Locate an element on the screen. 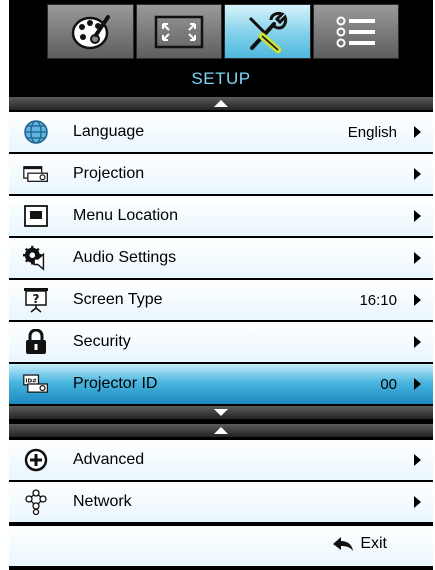 The width and height of the screenshot is (435, 570). setup-submenu-list: Advanced Network is located at coordinates (221, 482).